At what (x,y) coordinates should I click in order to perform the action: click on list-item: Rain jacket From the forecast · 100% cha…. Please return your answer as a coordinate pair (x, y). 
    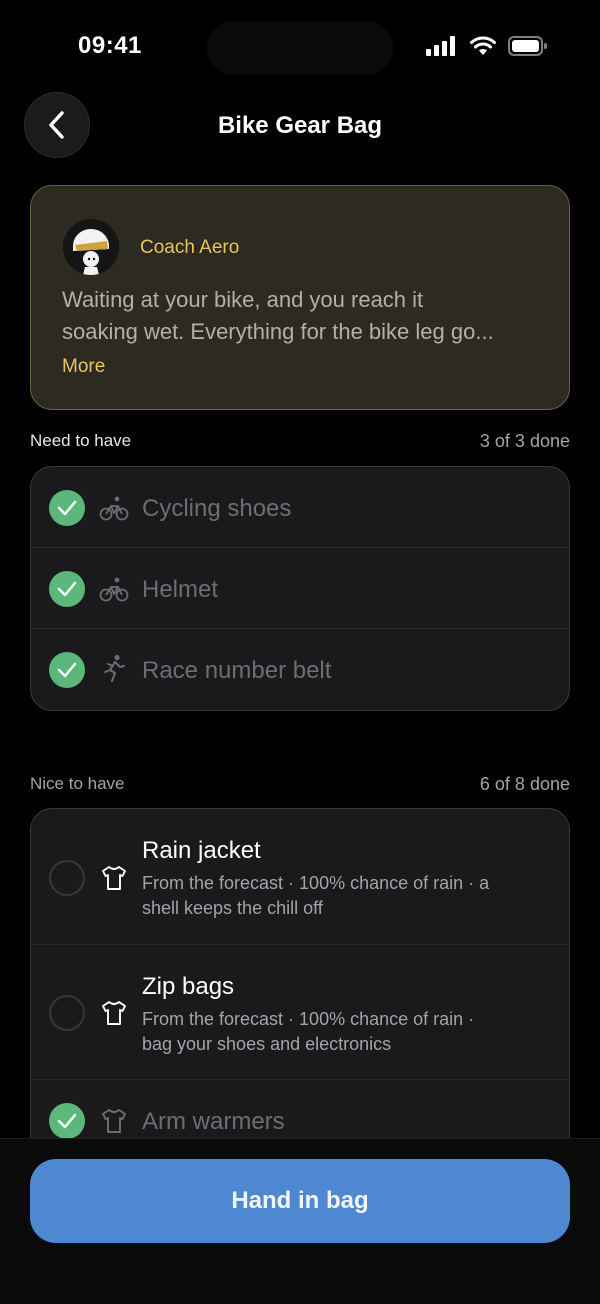
    Looking at the image, I should click on (300, 877).